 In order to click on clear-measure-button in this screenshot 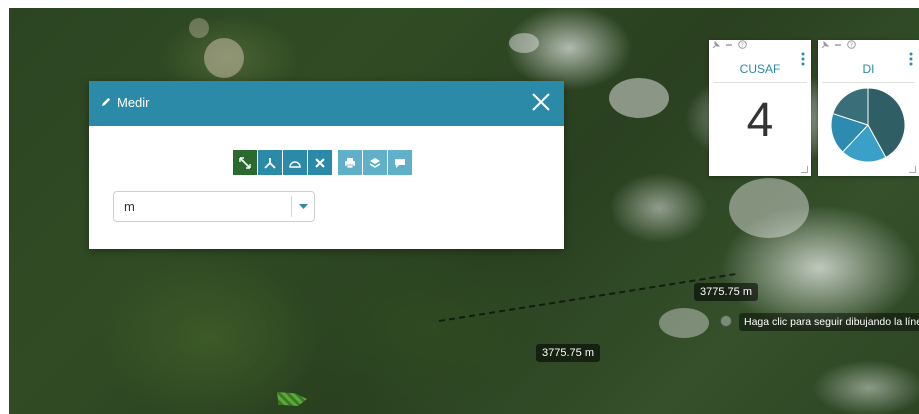, I will do `click(320, 162)`.